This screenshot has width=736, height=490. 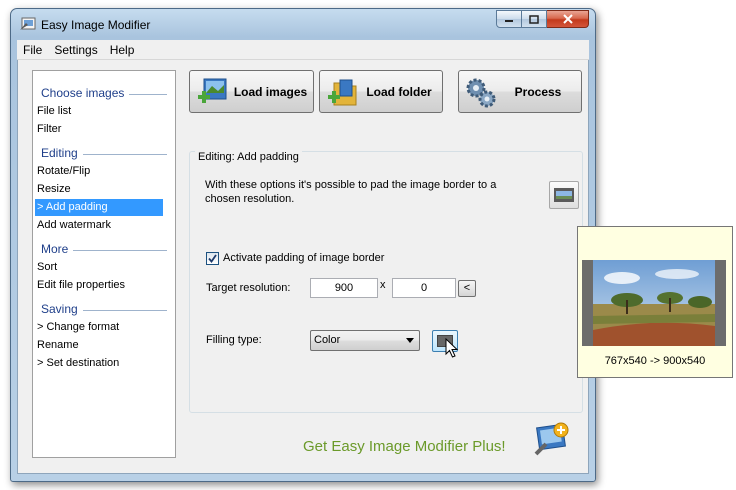 I want to click on section-header-saving: Saving, so click(x=104, y=309).